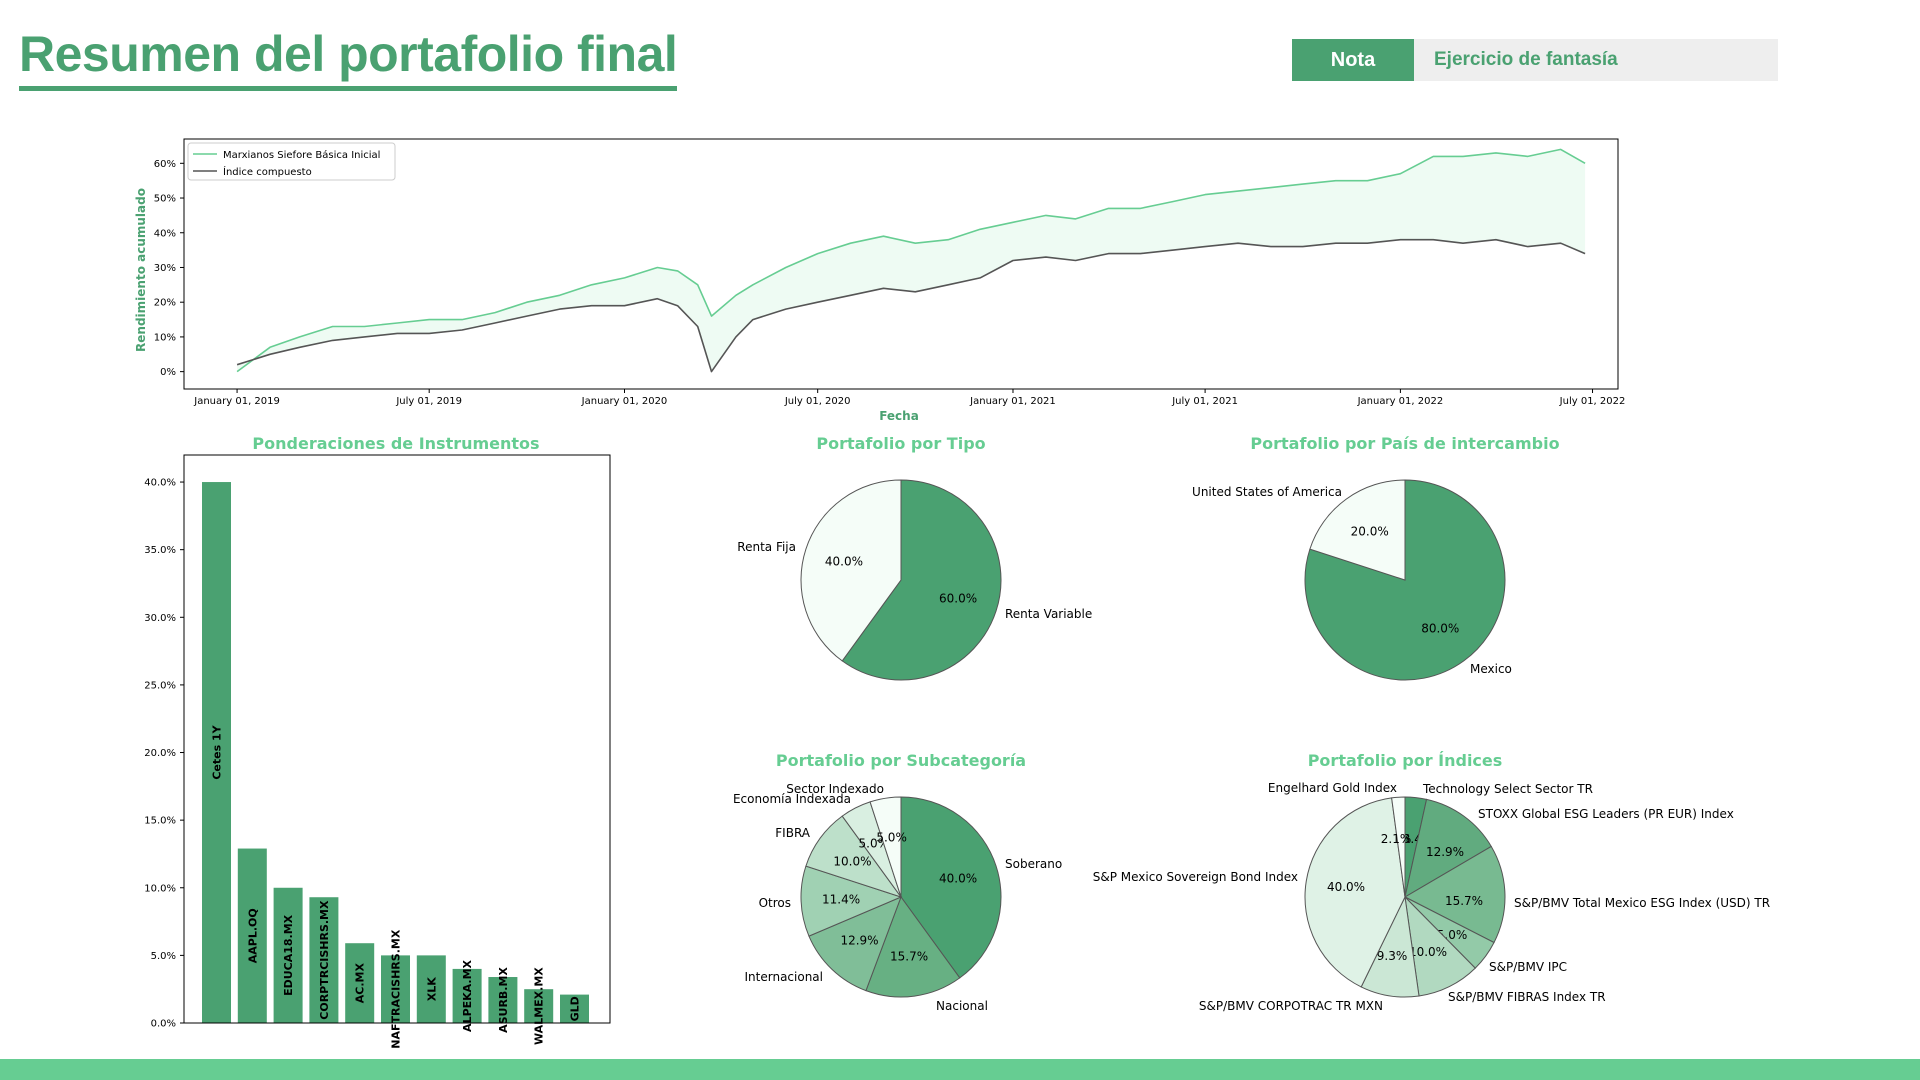  What do you see at coordinates (899, 416) in the screenshot?
I see `x-axis-label: Fecha` at bounding box center [899, 416].